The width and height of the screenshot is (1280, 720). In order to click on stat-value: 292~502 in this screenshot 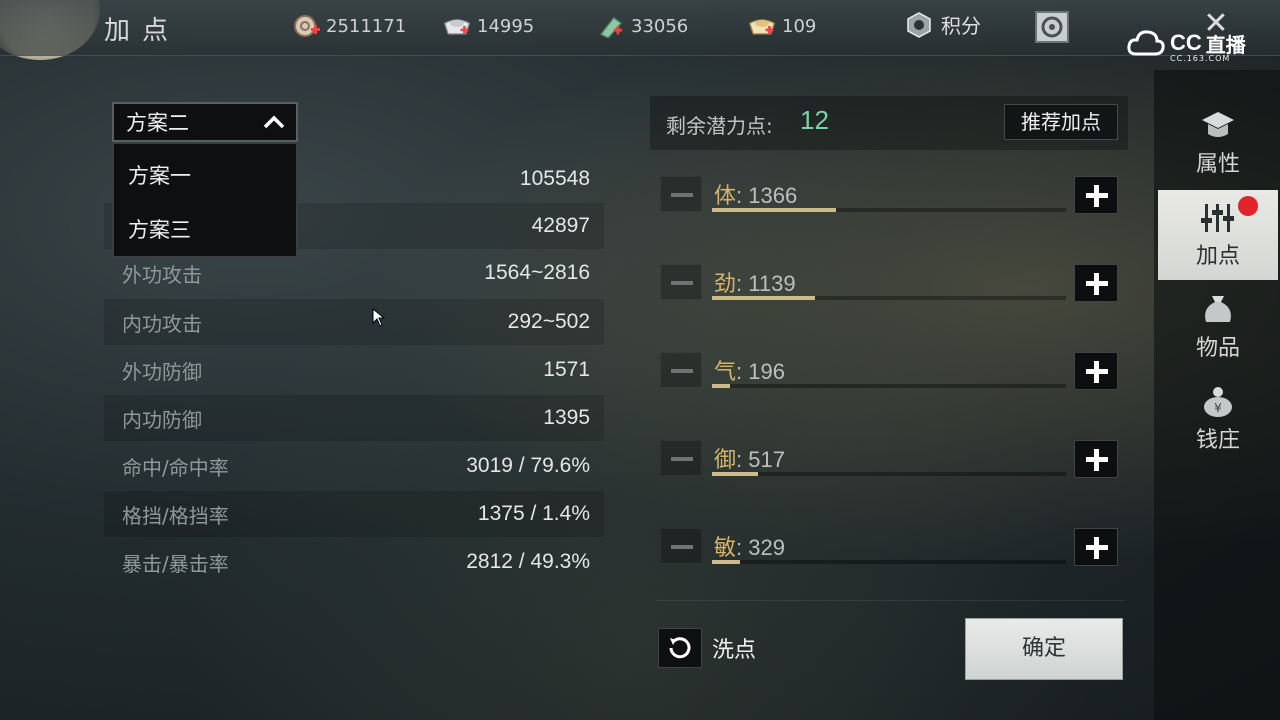, I will do `click(548, 321)`.